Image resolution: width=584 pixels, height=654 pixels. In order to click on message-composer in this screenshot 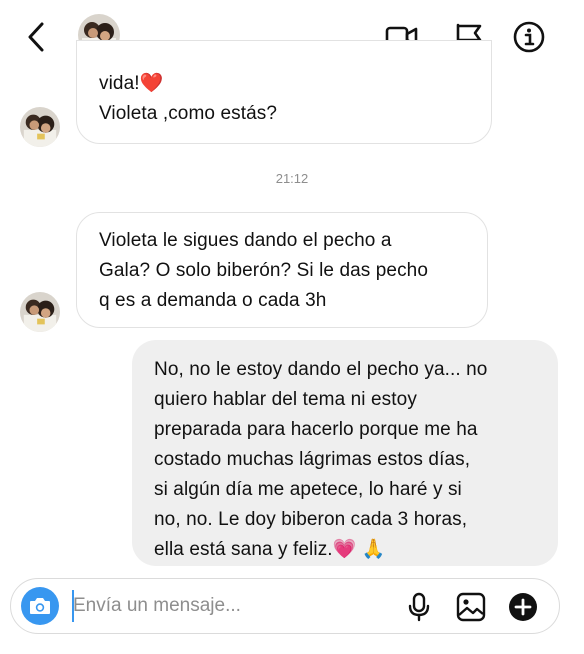, I will do `click(285, 606)`.